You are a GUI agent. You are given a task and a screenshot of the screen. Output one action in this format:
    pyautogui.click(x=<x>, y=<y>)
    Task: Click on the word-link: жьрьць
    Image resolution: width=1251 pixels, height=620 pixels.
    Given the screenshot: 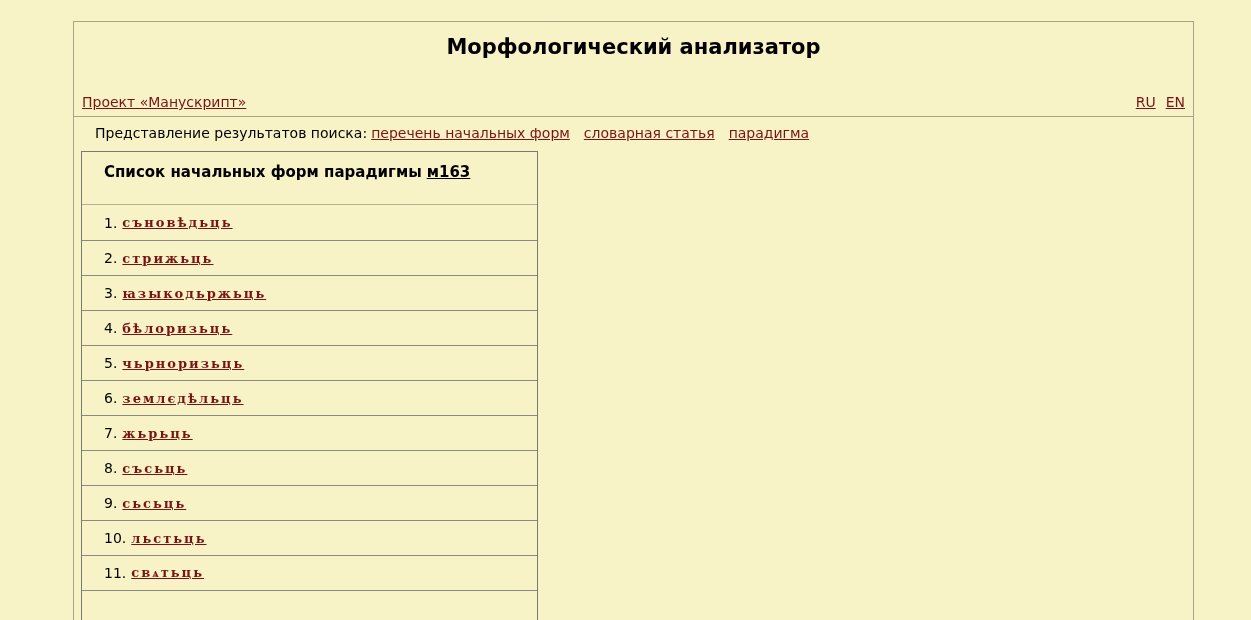 What is the action you would take?
    pyautogui.click(x=157, y=433)
    